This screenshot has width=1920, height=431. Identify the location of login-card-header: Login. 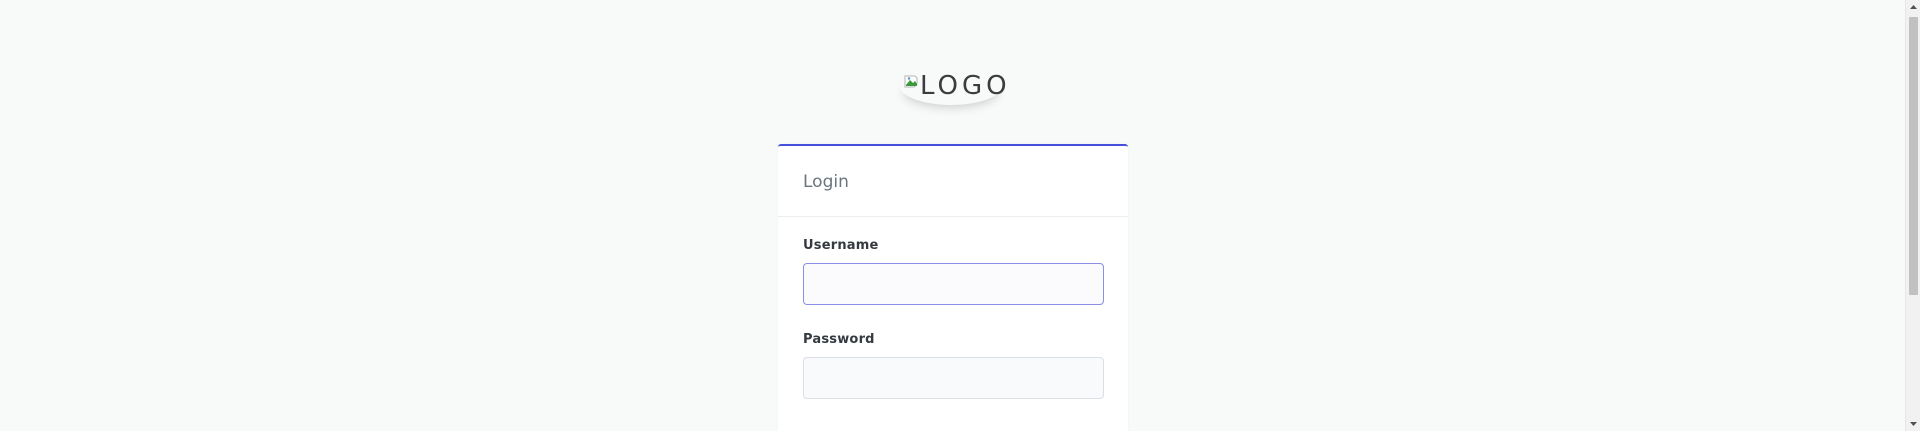
(953, 181).